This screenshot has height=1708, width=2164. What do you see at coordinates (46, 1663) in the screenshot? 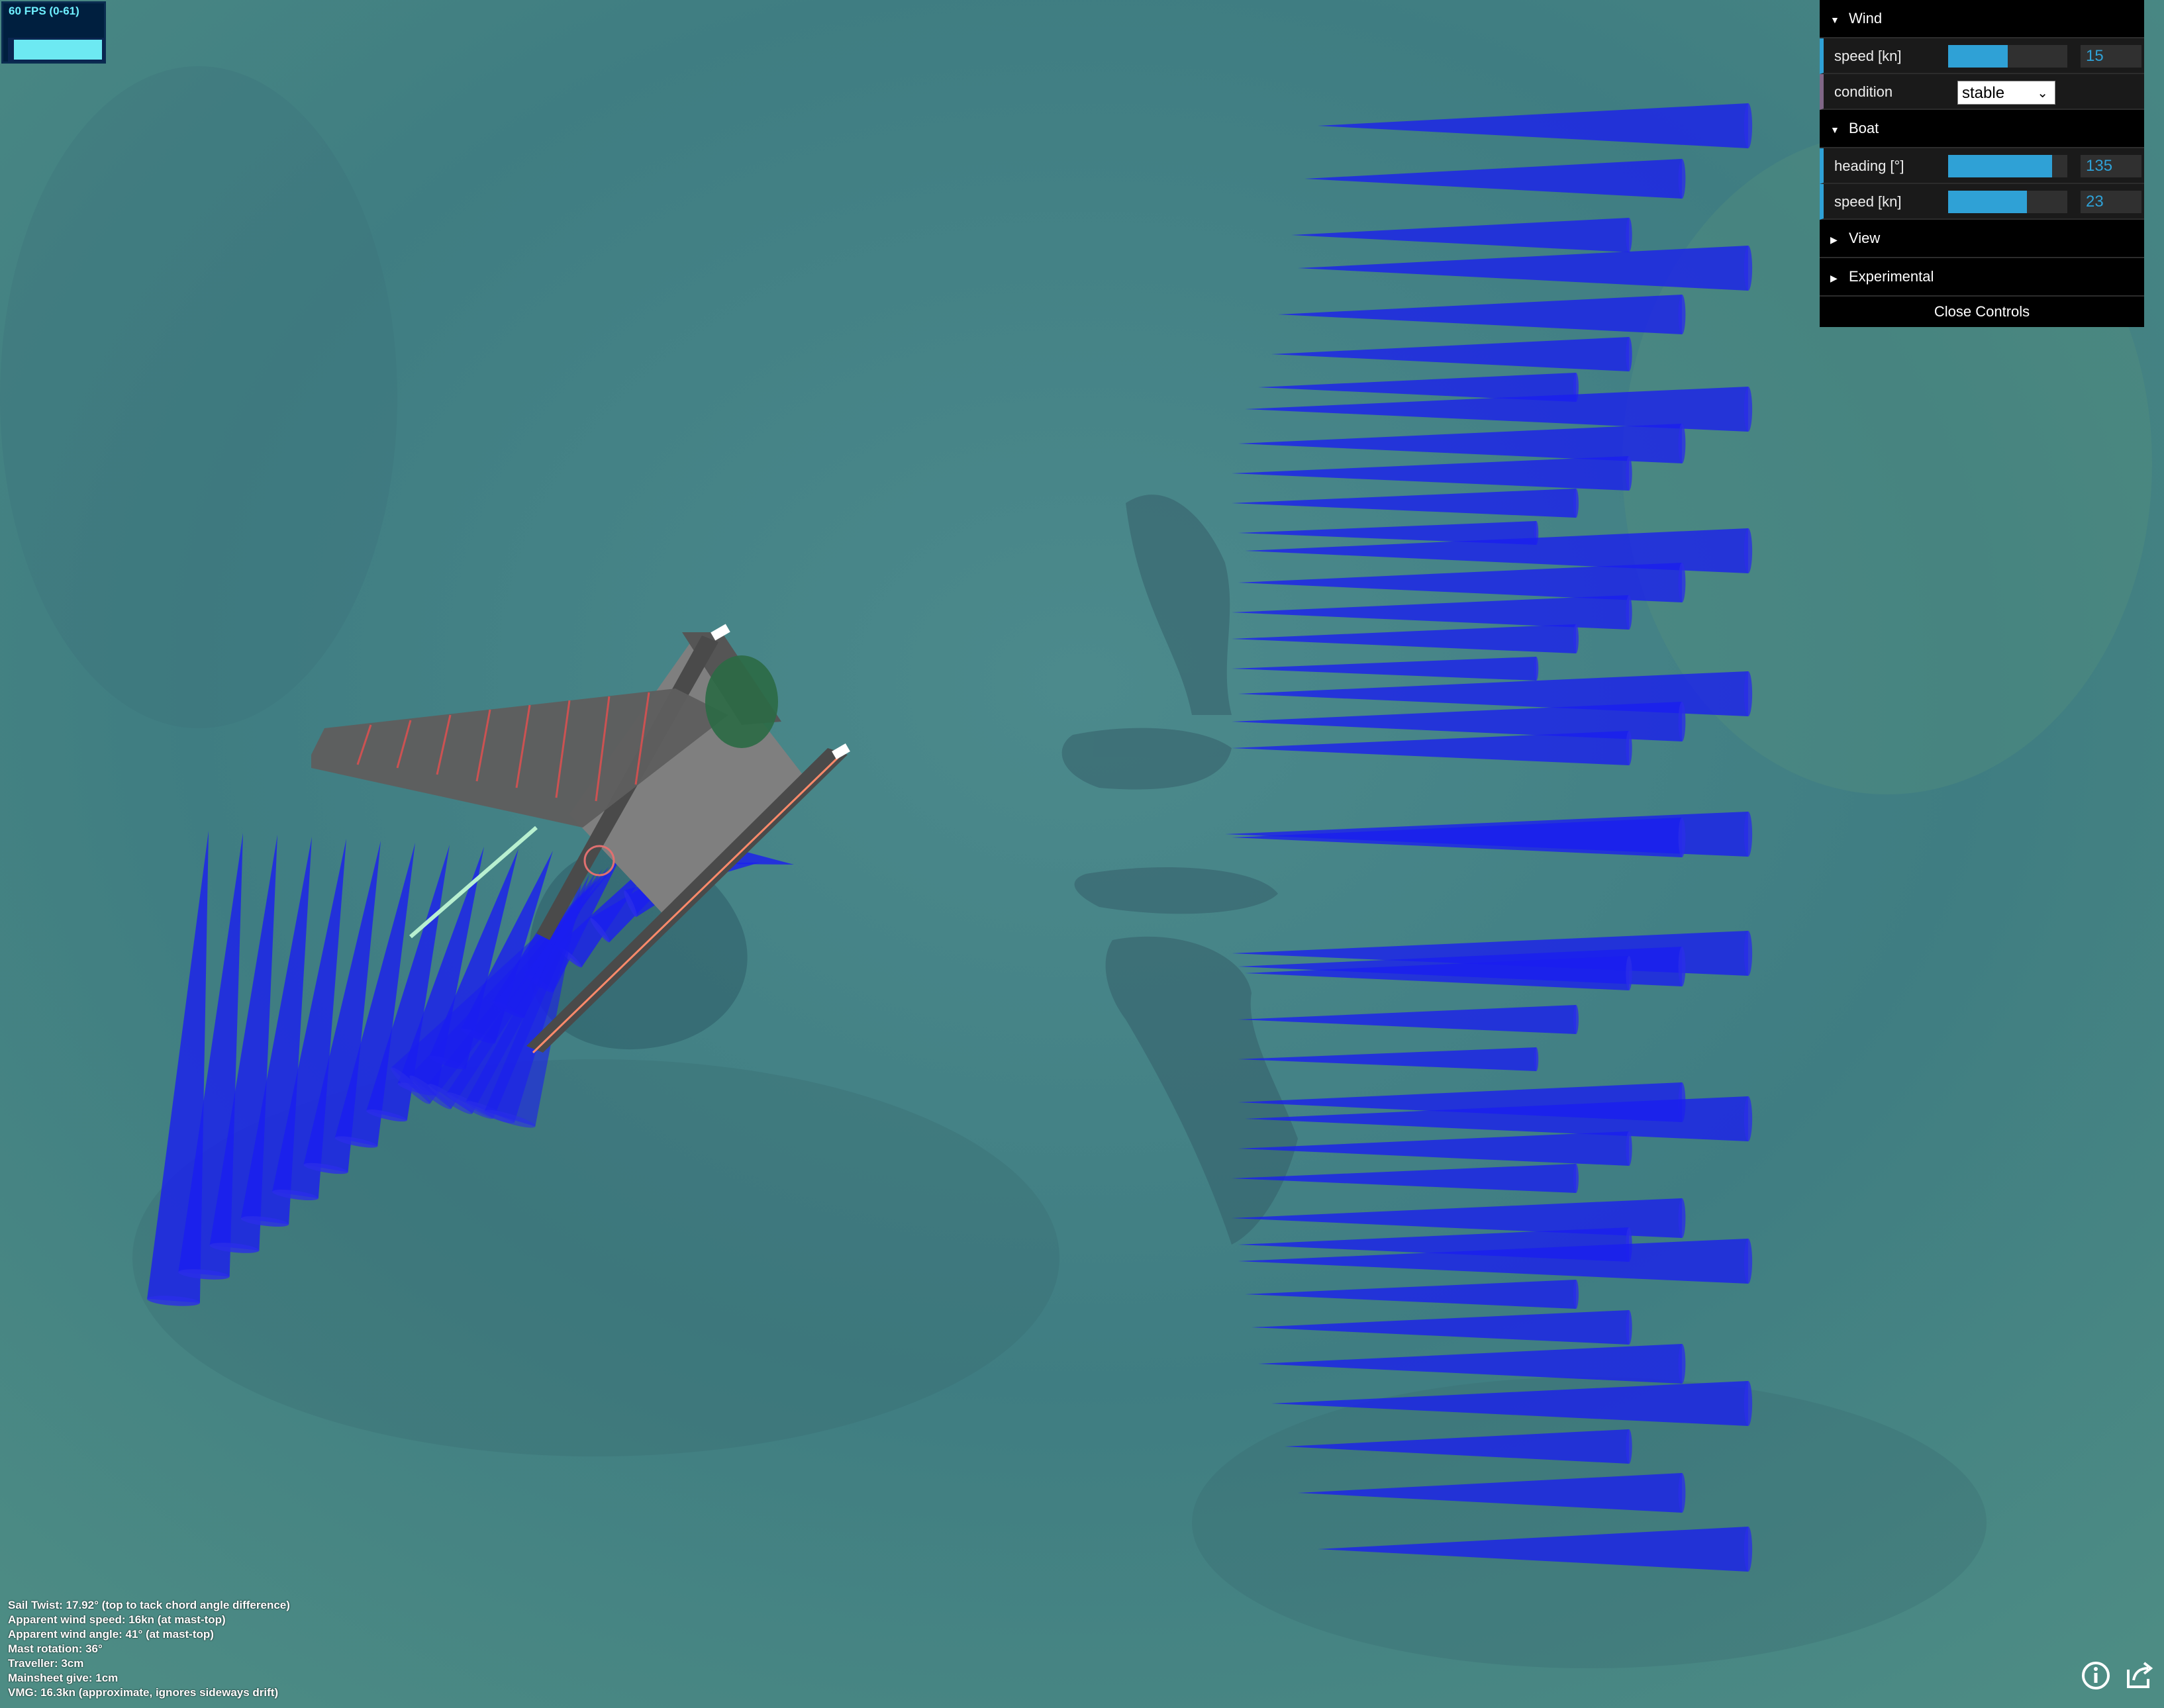
I see `info-traveller: Traveller: 3cm` at bounding box center [46, 1663].